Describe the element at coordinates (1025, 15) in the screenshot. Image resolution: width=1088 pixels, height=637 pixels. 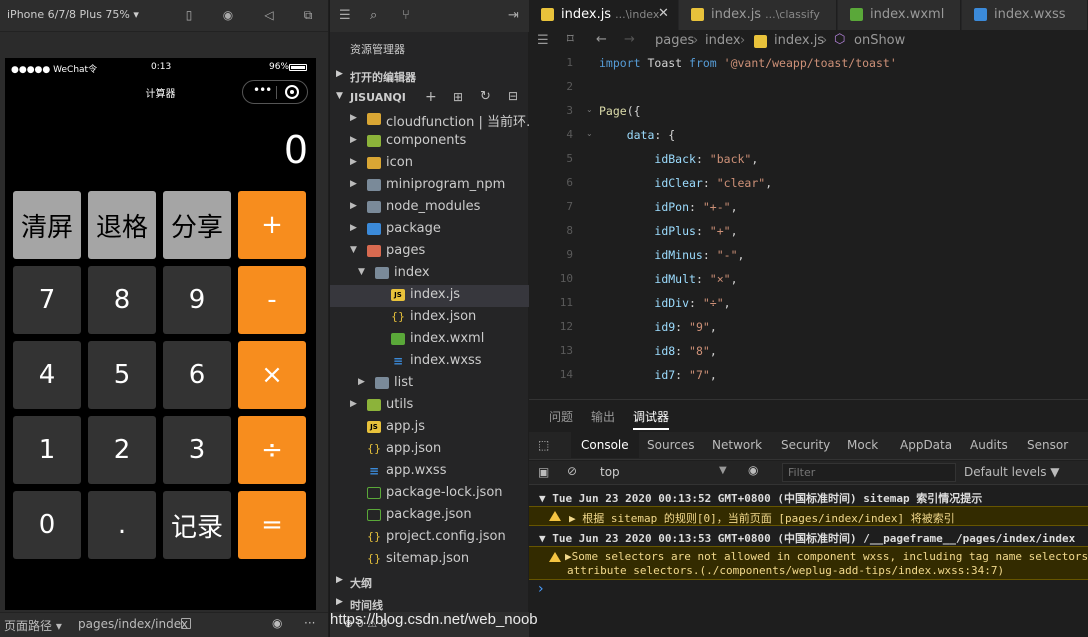
I see `editor-tab: index.wxss` at that location.